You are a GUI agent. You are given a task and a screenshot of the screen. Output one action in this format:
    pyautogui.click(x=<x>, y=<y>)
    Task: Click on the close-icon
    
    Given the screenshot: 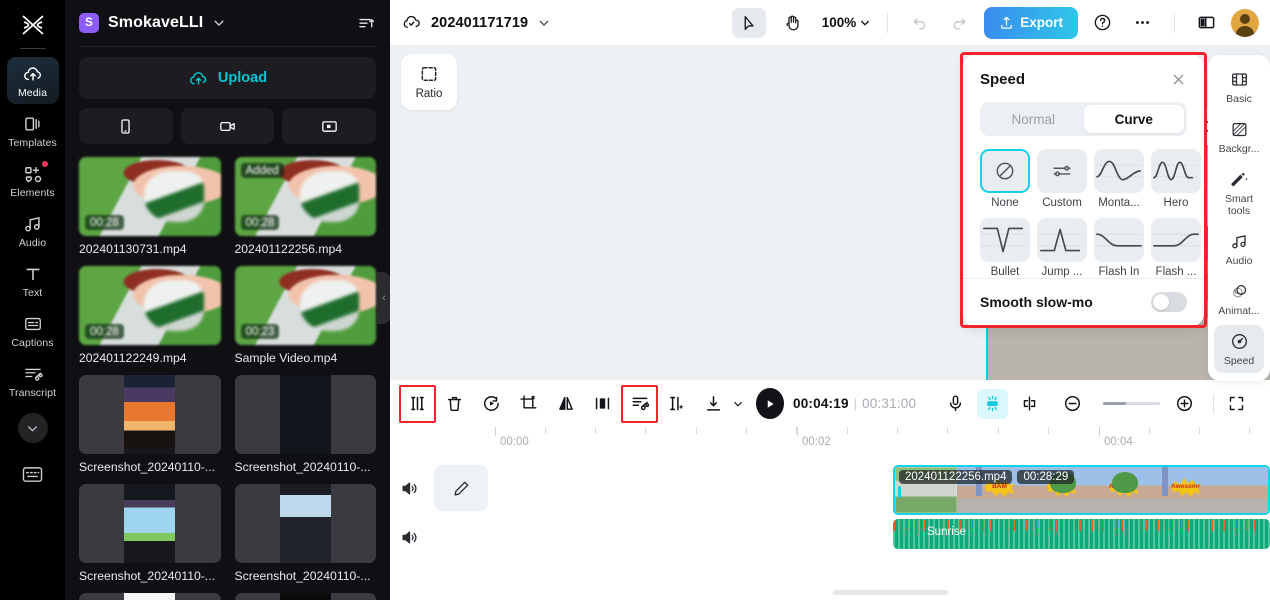 What is the action you would take?
    pyautogui.click(x=1178, y=79)
    